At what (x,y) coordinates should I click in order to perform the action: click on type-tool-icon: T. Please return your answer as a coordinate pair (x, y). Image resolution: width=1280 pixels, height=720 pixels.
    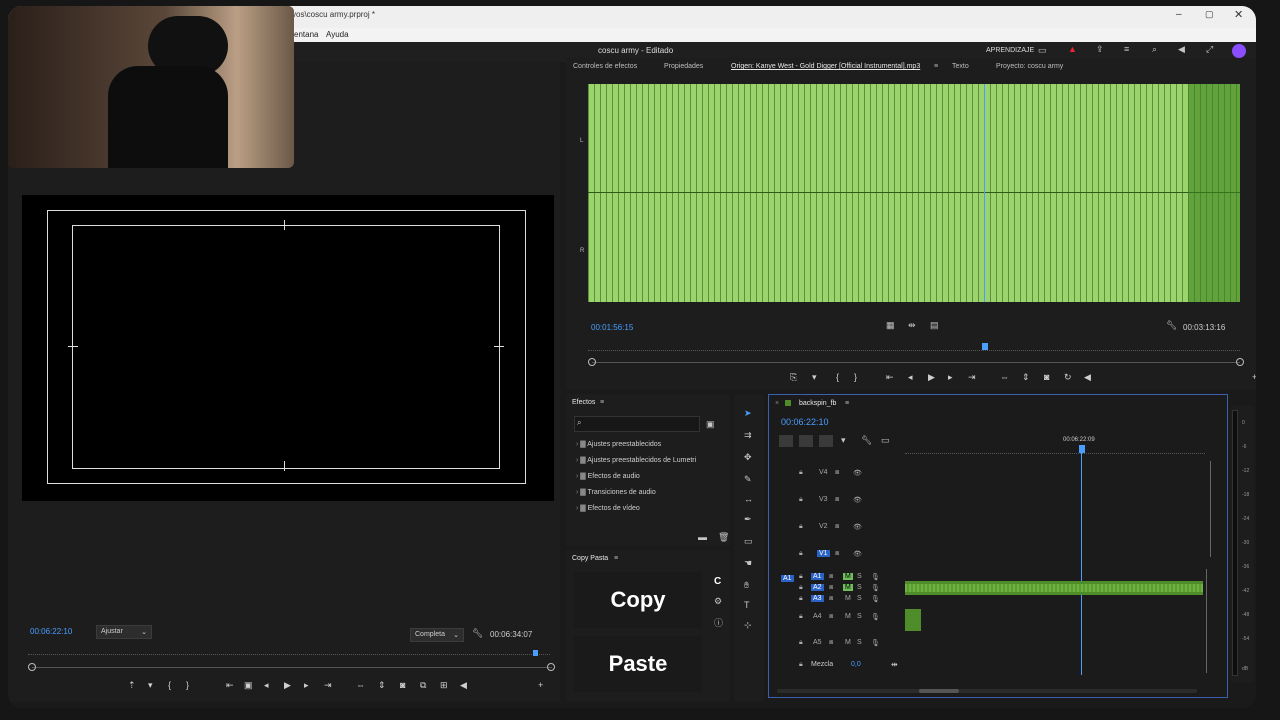
    Looking at the image, I should click on (747, 605).